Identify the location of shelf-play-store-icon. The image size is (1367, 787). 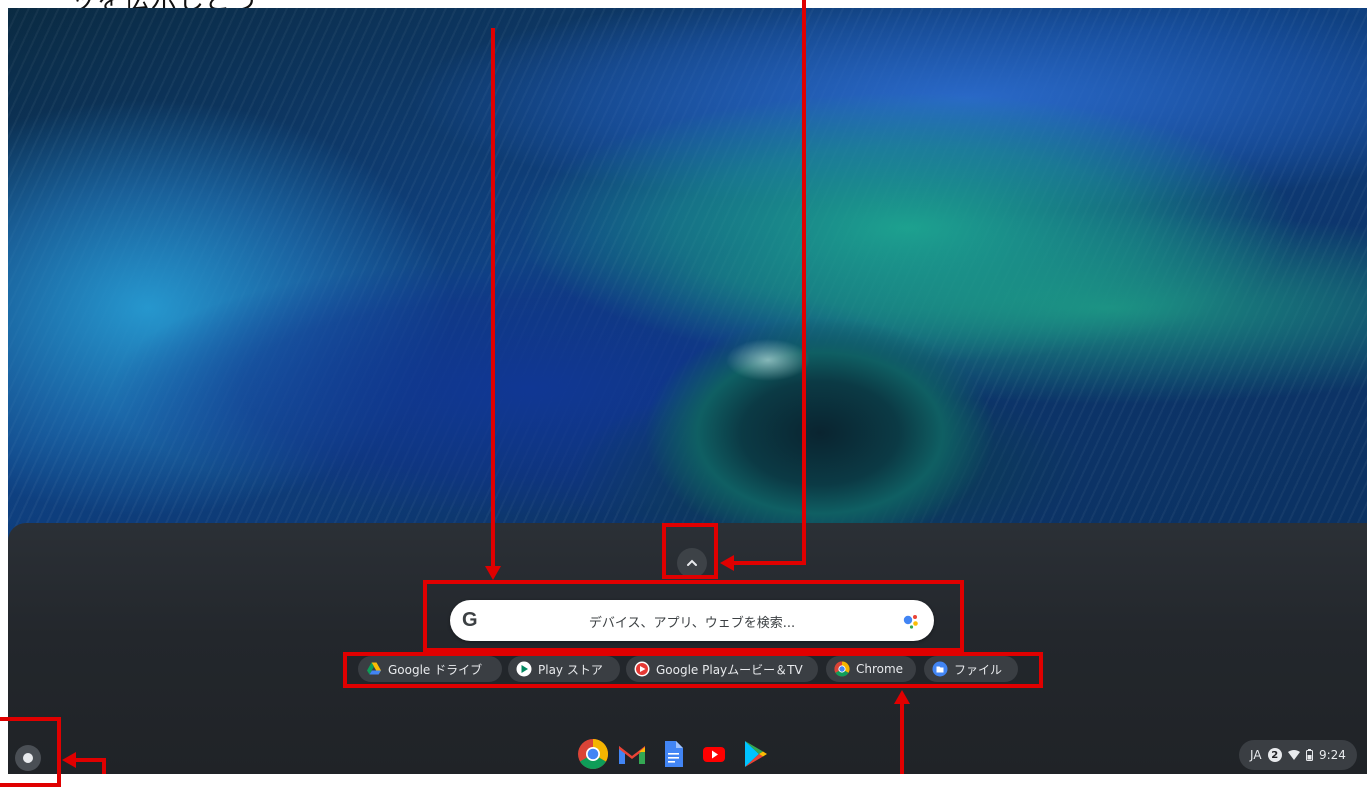
(754, 754).